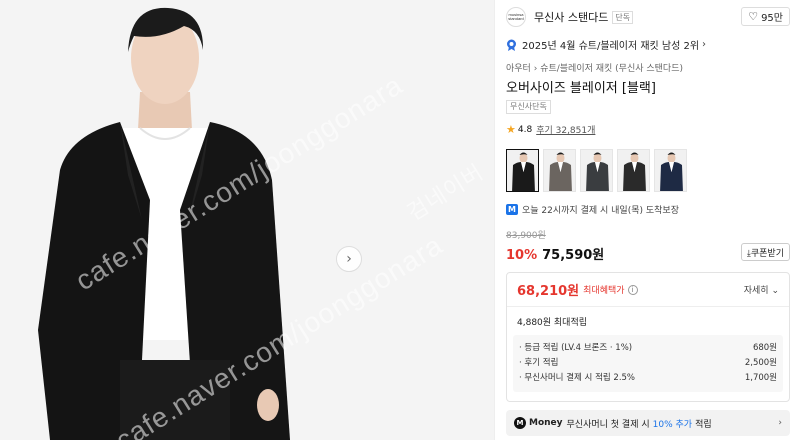  I want to click on info-icon: i, so click(632, 289).